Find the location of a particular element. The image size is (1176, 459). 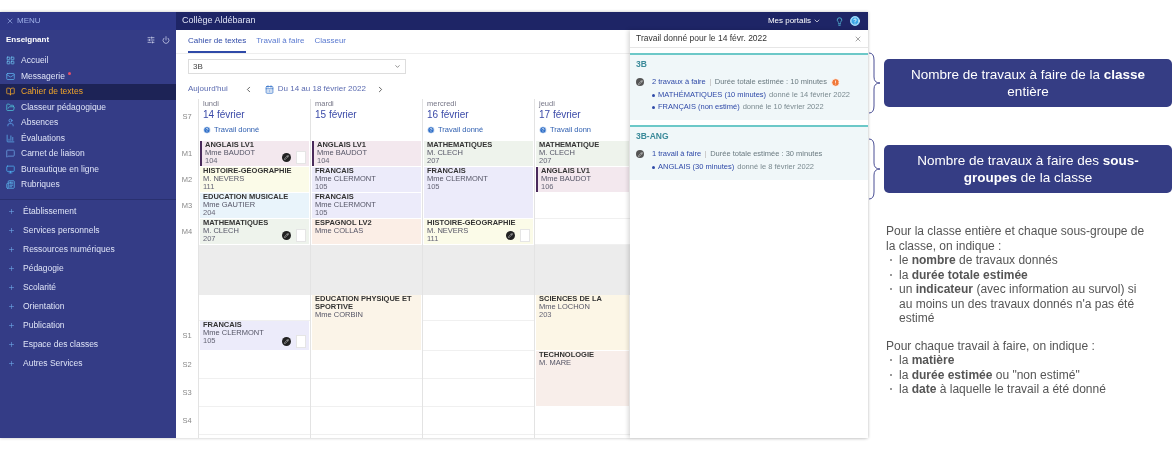

tab: Cahier de textes is located at coordinates (217, 44).